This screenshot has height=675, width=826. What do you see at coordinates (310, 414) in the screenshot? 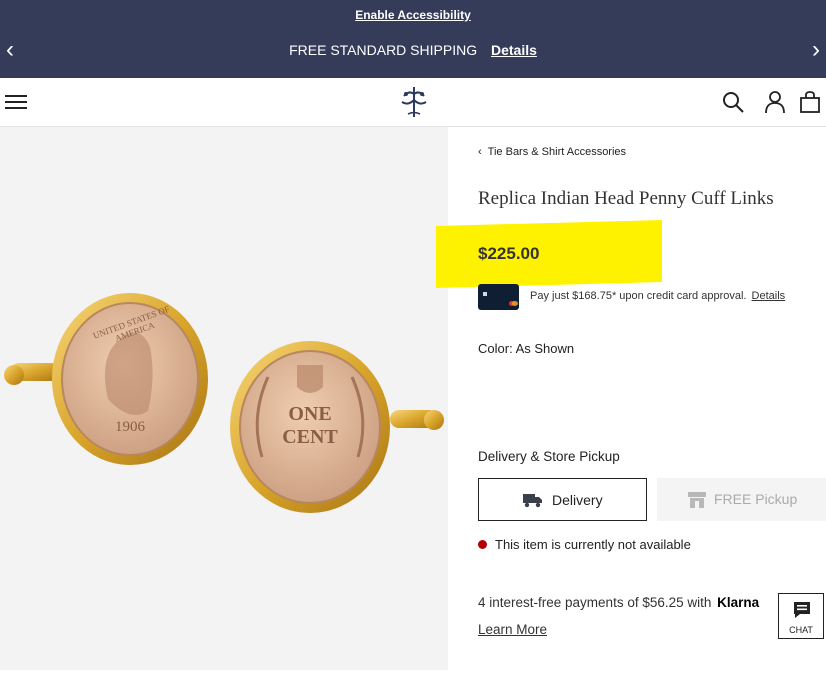
I see `coin-right-line1: ONE` at bounding box center [310, 414].